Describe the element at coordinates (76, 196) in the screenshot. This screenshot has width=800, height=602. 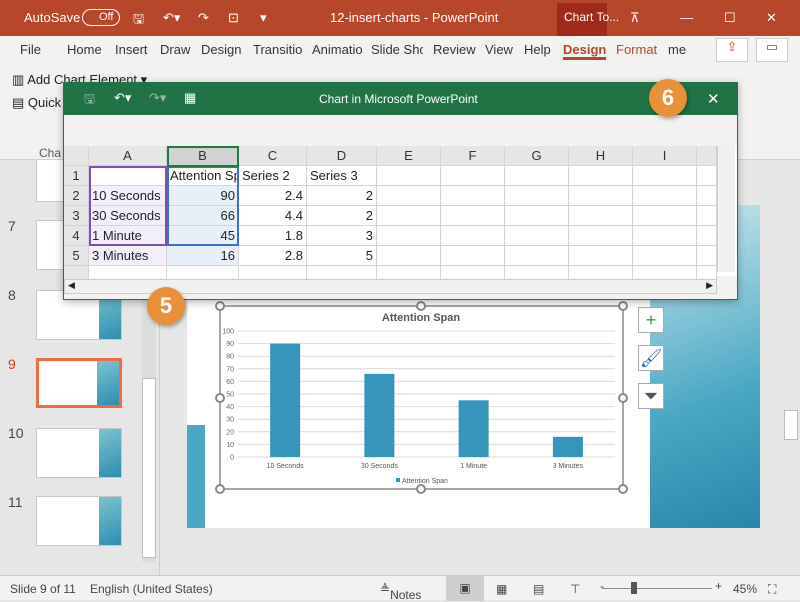
I see `row-header: 2` at that location.